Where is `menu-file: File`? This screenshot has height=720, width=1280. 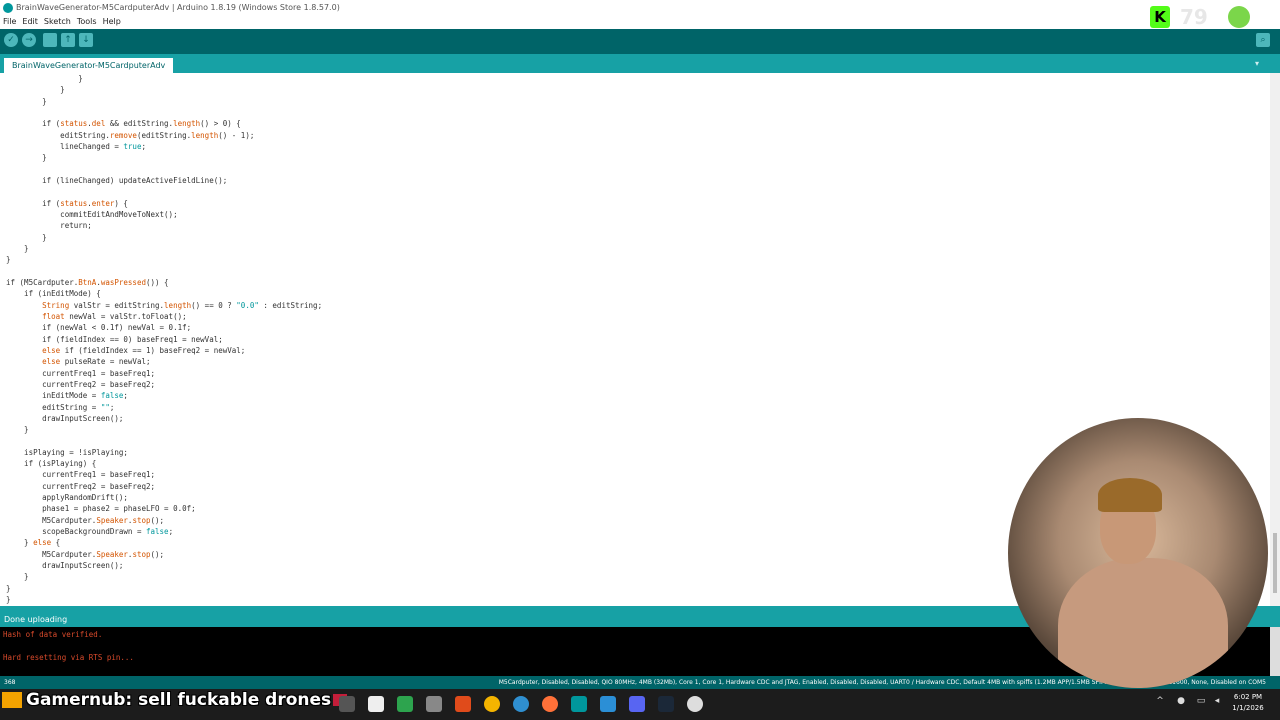
menu-file: File is located at coordinates (9, 21).